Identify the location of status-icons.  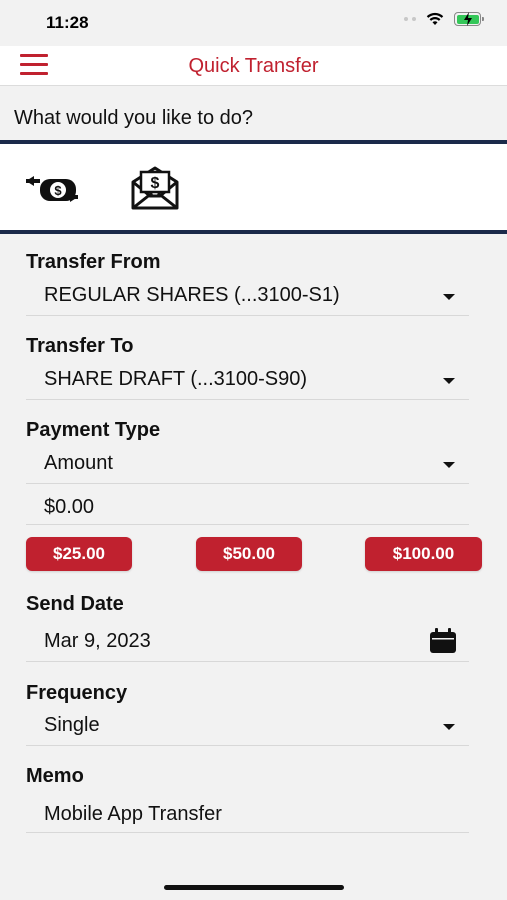
(444, 19).